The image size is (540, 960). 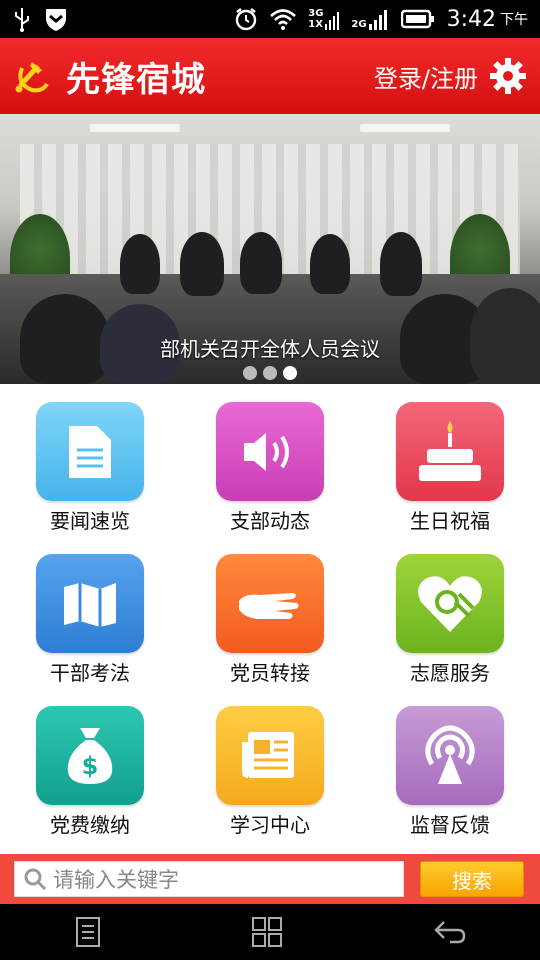 What do you see at coordinates (56, 20) in the screenshot?
I see `shield-icon` at bounding box center [56, 20].